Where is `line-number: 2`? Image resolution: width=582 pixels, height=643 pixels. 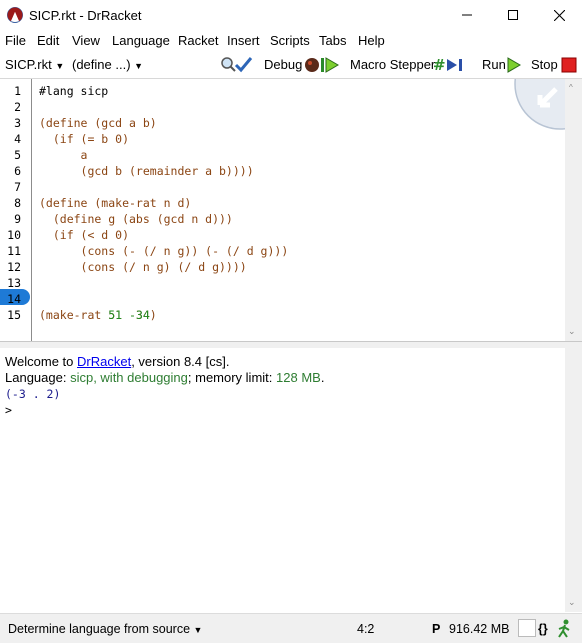 line-number: 2 is located at coordinates (17, 107).